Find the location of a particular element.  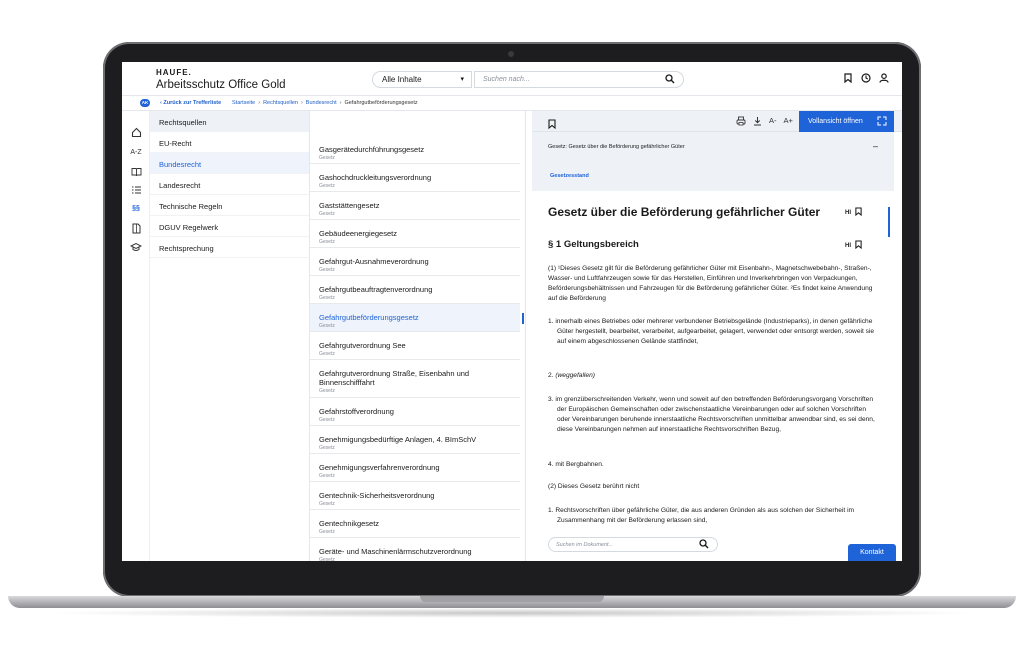

user-icon is located at coordinates (884, 78).